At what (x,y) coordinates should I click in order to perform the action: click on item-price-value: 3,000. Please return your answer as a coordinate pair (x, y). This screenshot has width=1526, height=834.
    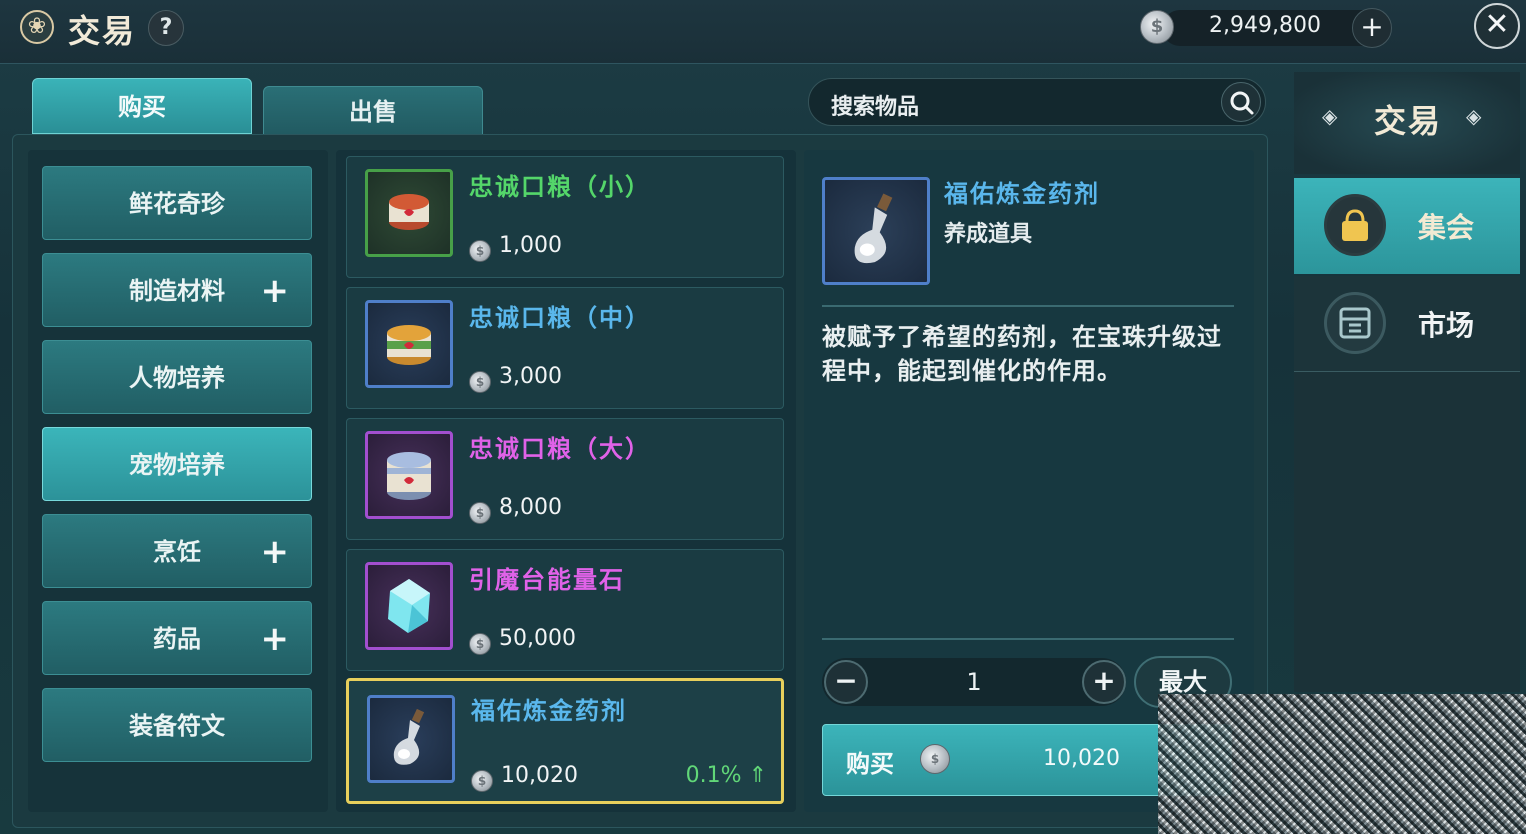
    Looking at the image, I should click on (530, 376).